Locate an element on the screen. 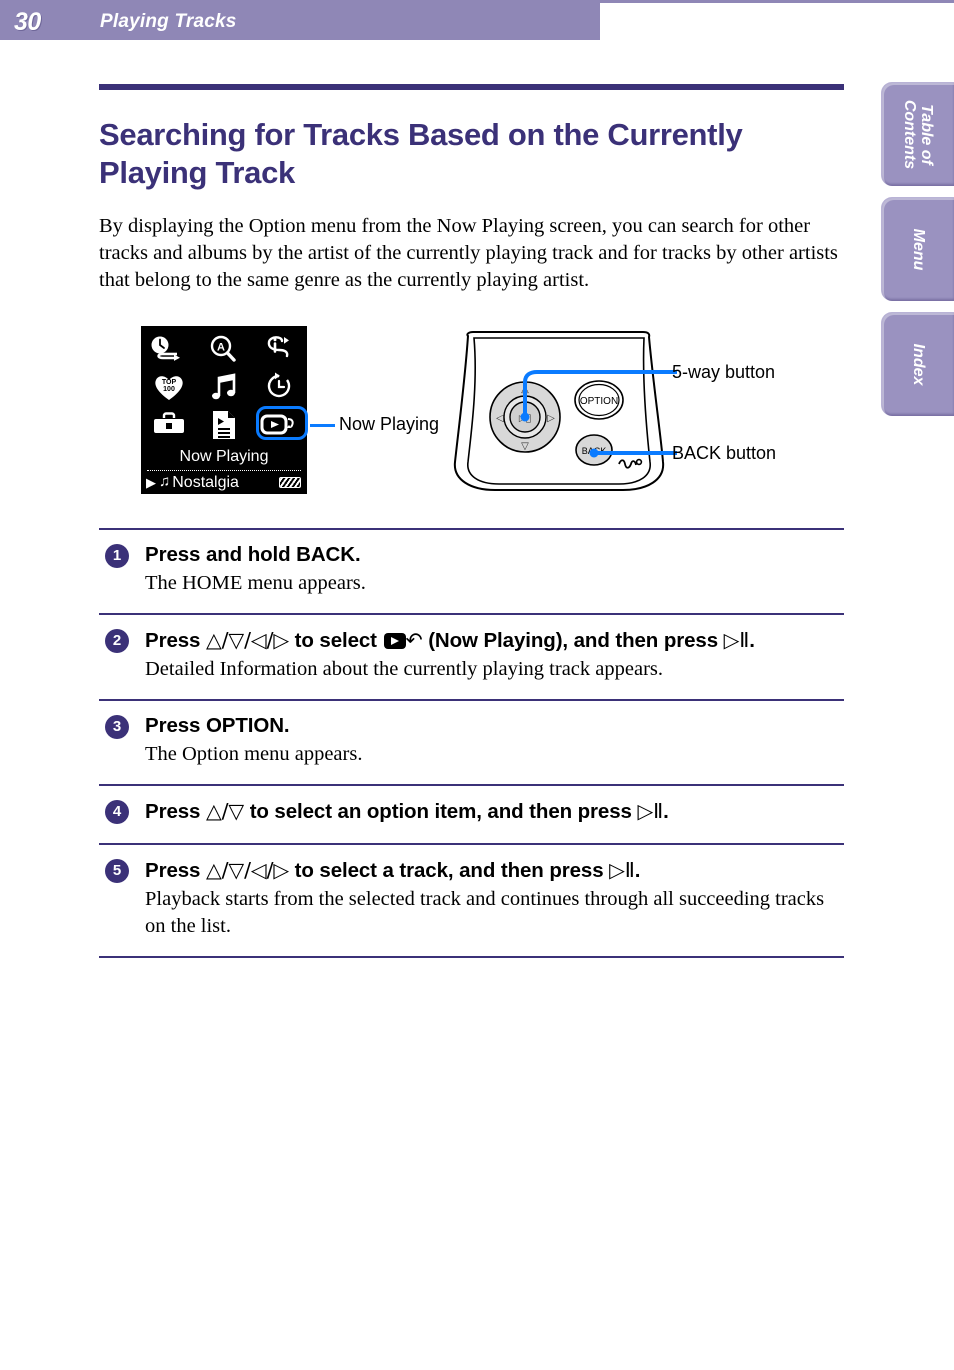 This screenshot has height=1370, width=954. side-navigation-tabs: Table of Contents Menu Index is located at coordinates (917, 254).